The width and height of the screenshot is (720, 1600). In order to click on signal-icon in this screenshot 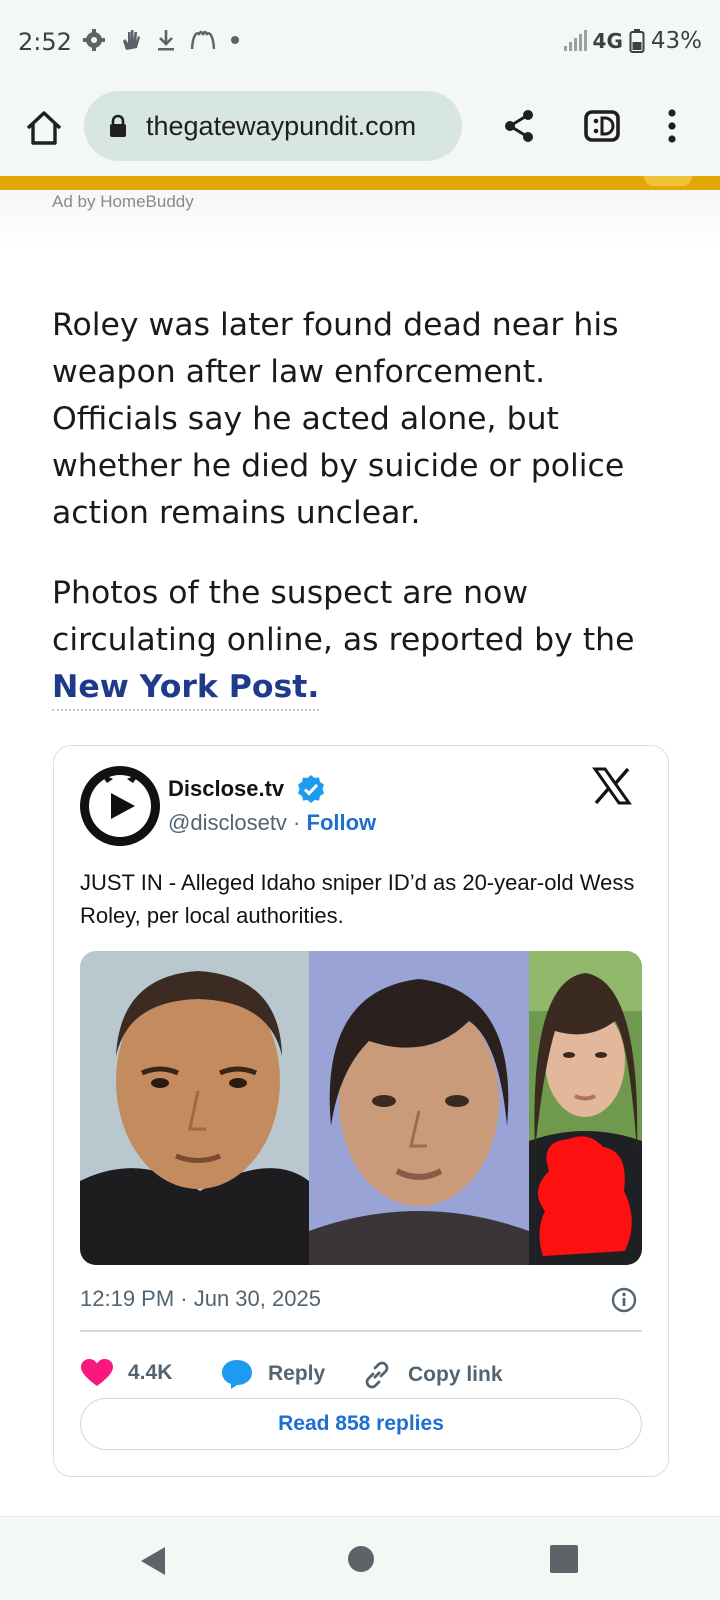, I will do `click(575, 40)`.